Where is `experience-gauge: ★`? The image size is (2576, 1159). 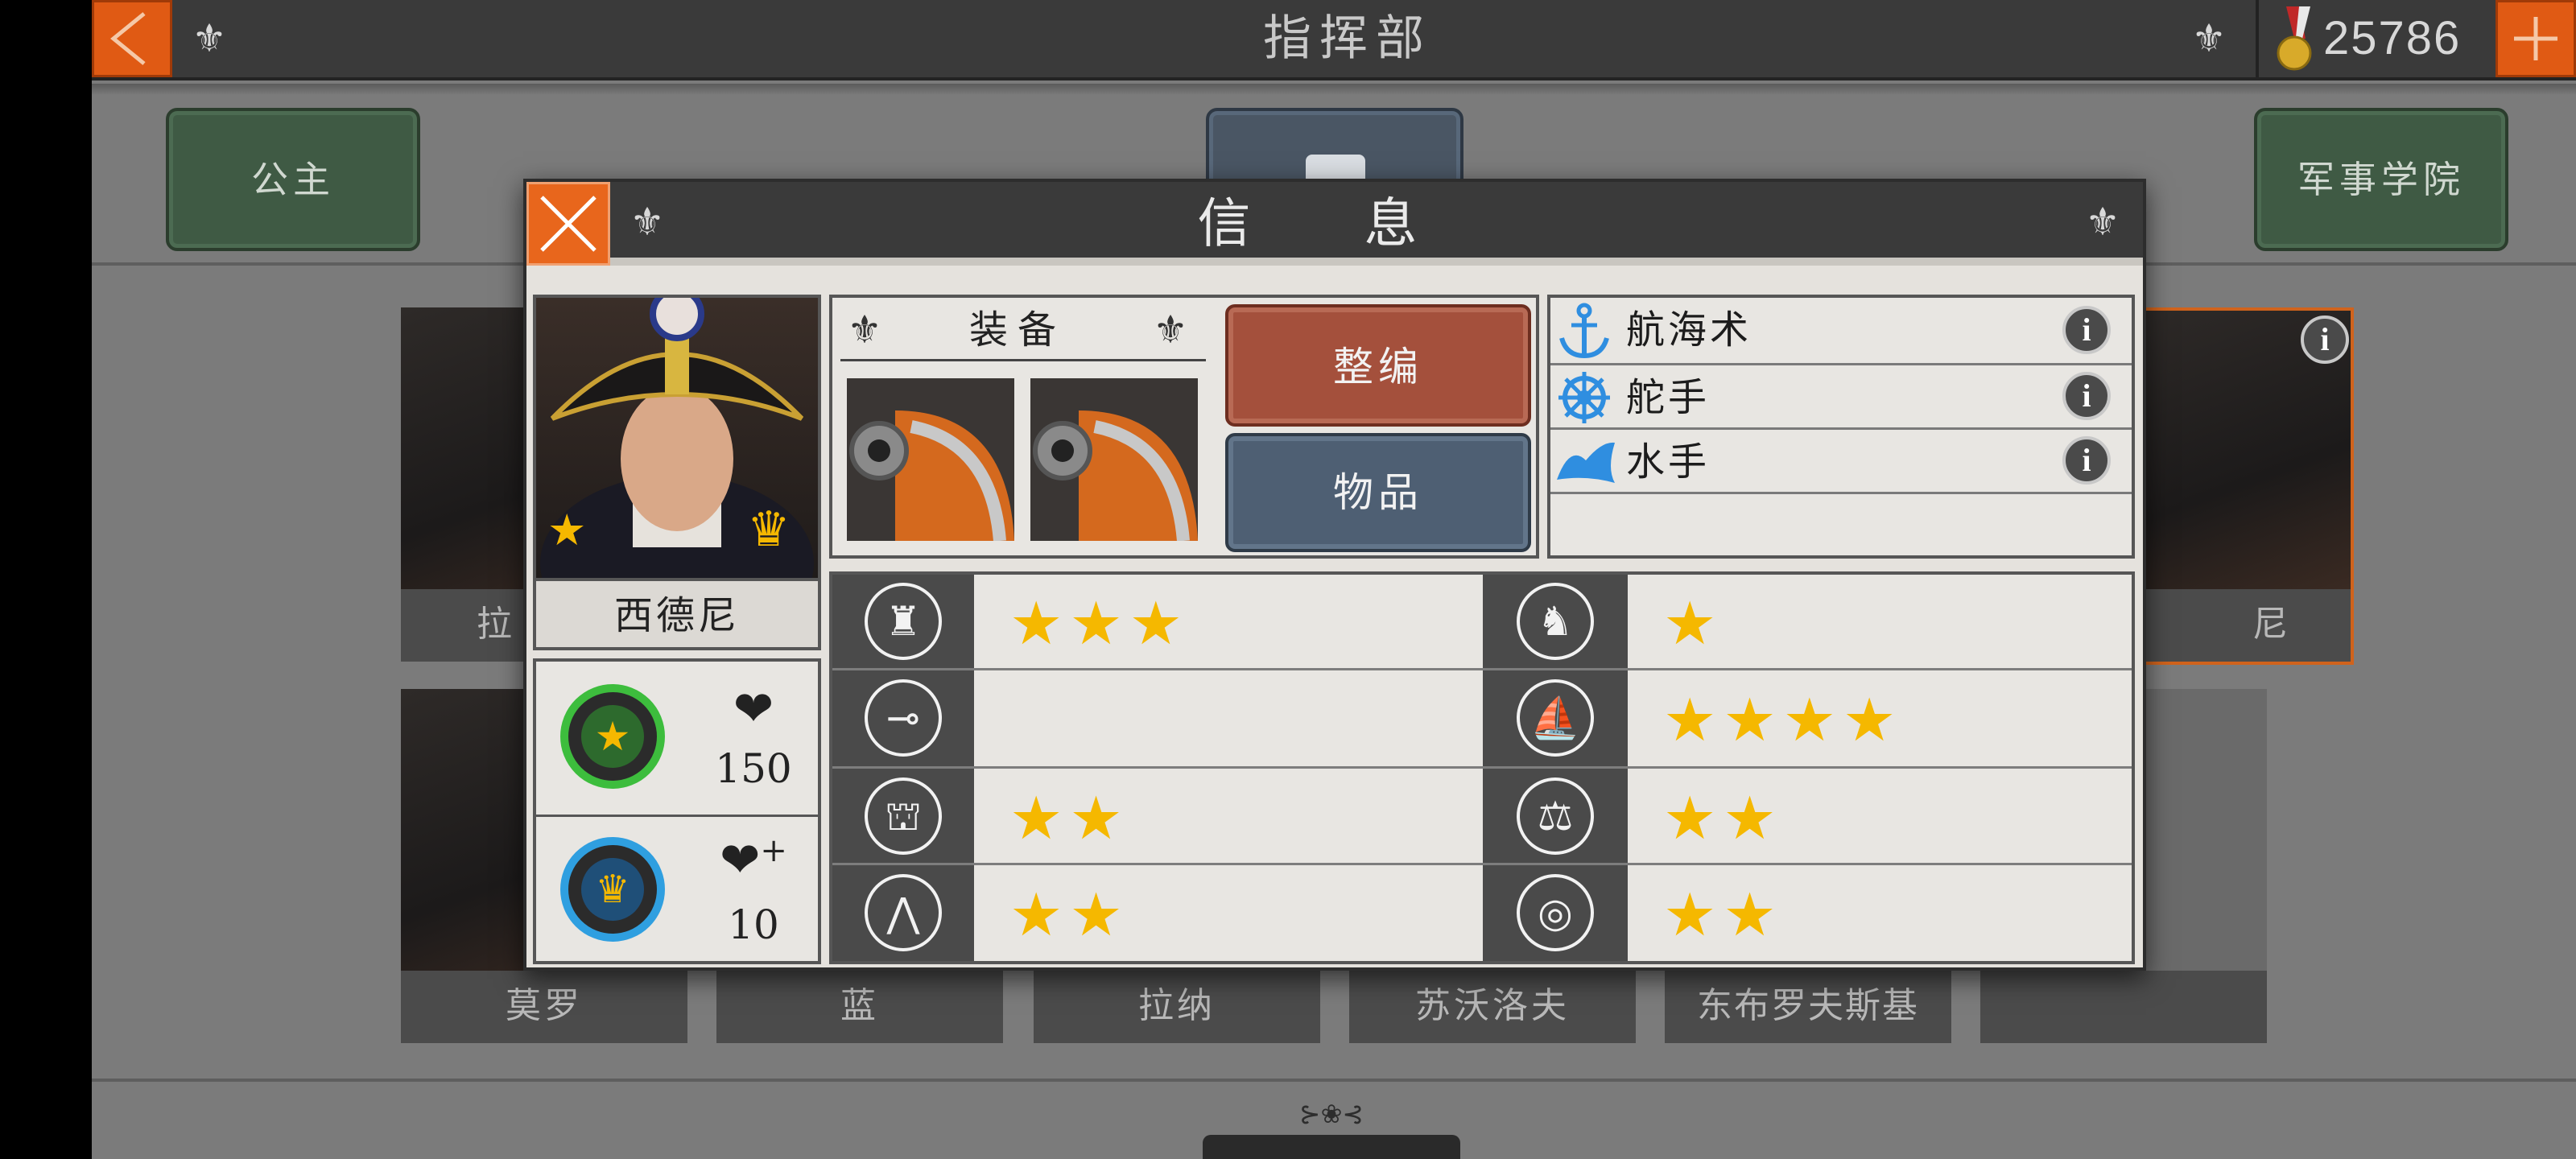 experience-gauge: ★ is located at coordinates (612, 736).